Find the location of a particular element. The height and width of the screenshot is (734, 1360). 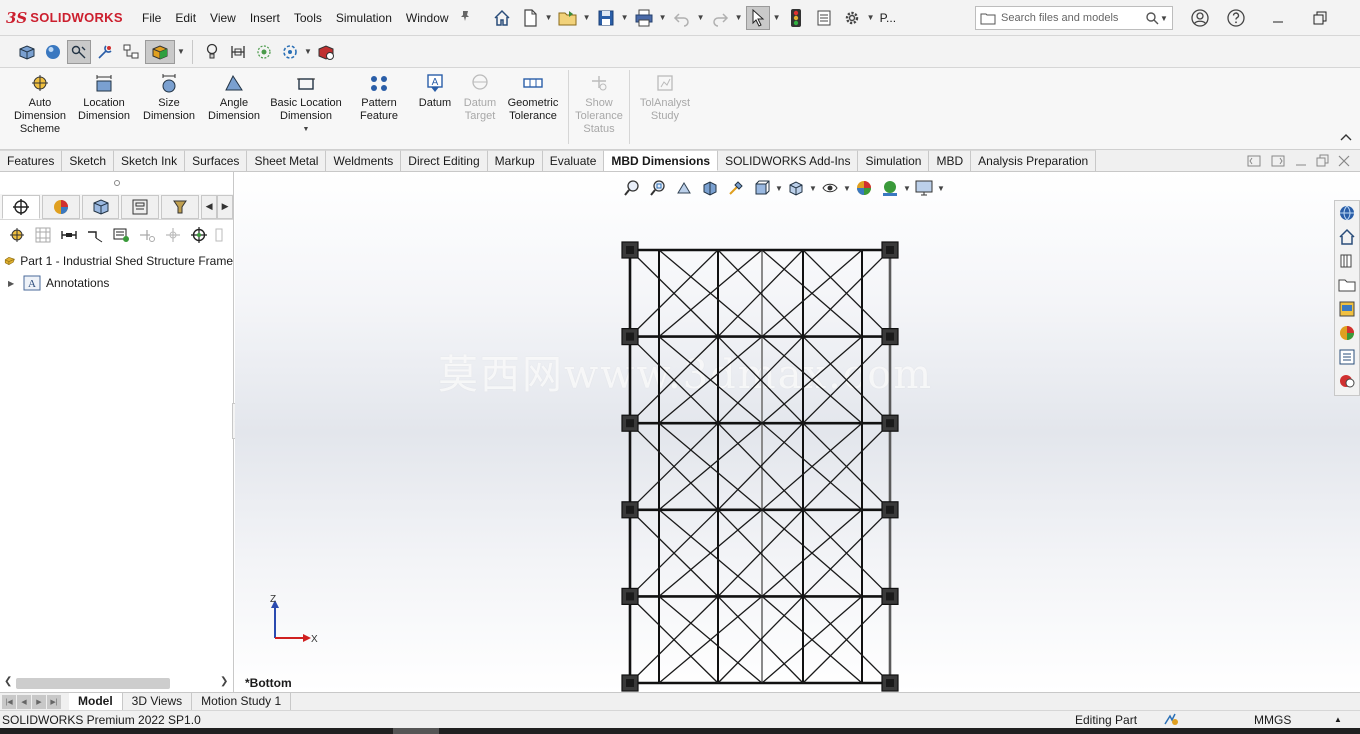

panel-grip-icon is located at coordinates (116, 183).